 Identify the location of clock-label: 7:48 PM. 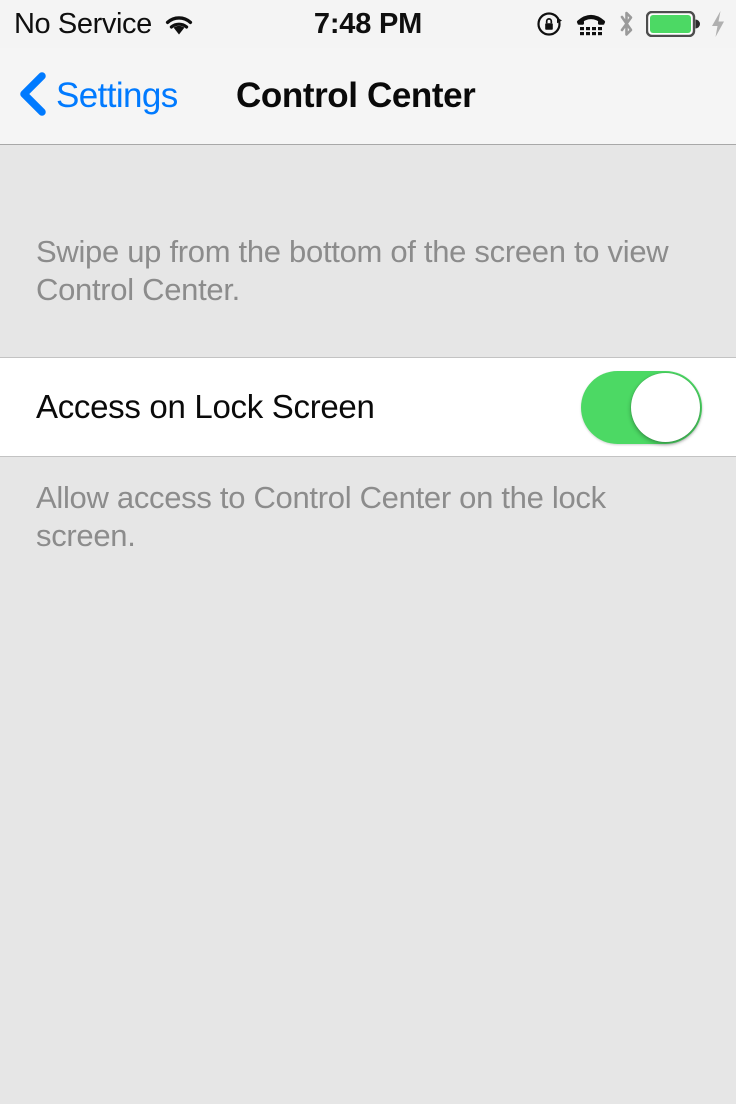
(368, 23).